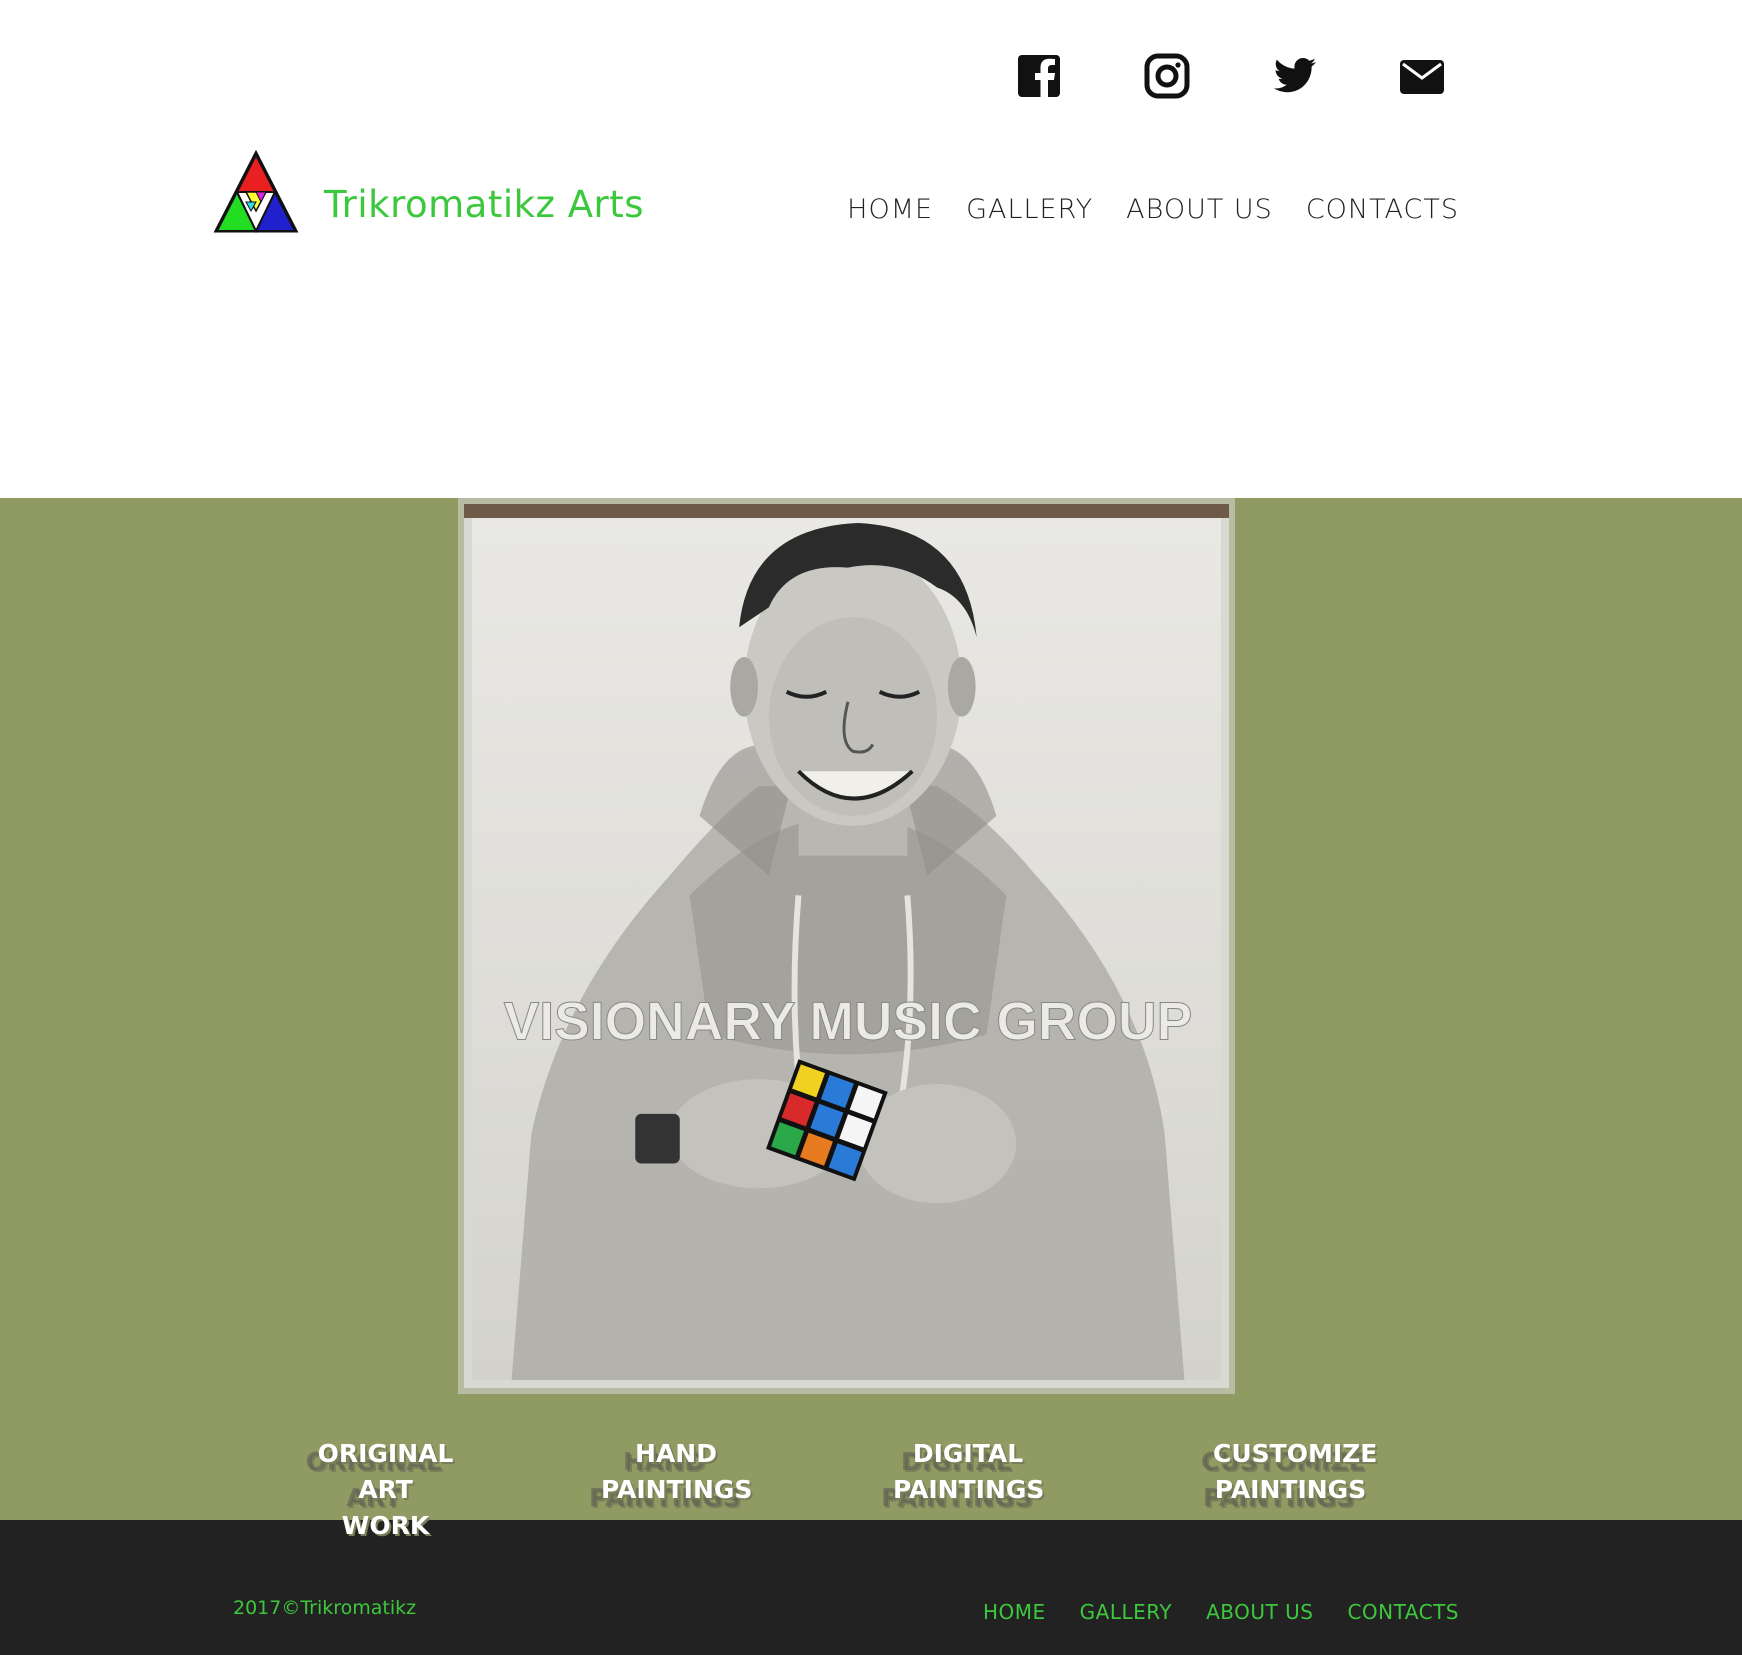  I want to click on triangle-logo-icon, so click(256, 191).